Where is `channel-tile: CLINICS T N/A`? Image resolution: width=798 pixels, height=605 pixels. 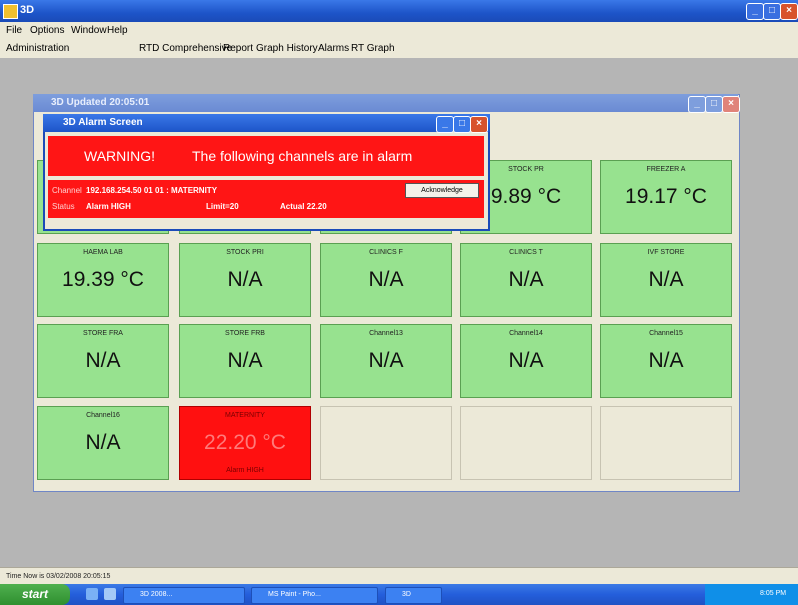
channel-tile: CLINICS T N/A is located at coordinates (526, 280).